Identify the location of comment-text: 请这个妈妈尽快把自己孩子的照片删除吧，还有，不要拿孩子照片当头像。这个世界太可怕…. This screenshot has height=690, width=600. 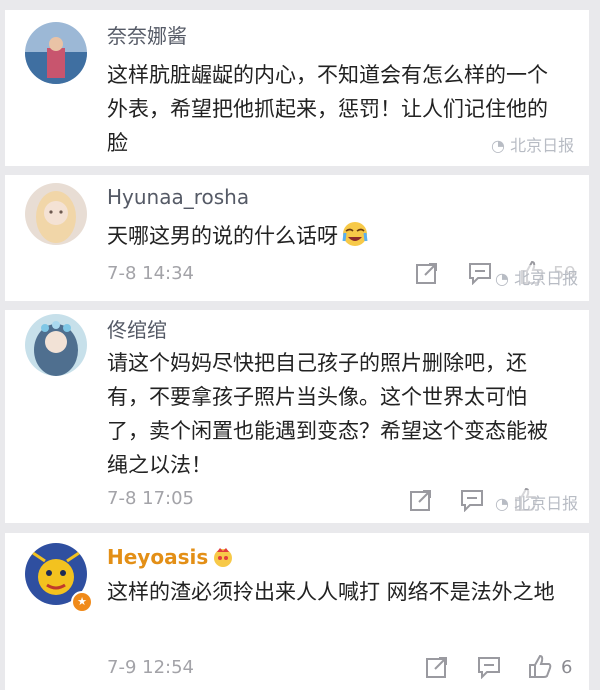
(327, 414).